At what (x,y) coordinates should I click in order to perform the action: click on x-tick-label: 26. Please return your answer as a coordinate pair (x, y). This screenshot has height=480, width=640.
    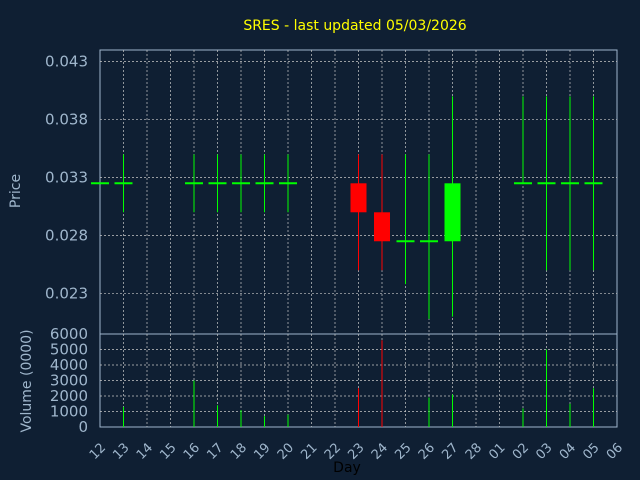
    Looking at the image, I should click on (427, 451).